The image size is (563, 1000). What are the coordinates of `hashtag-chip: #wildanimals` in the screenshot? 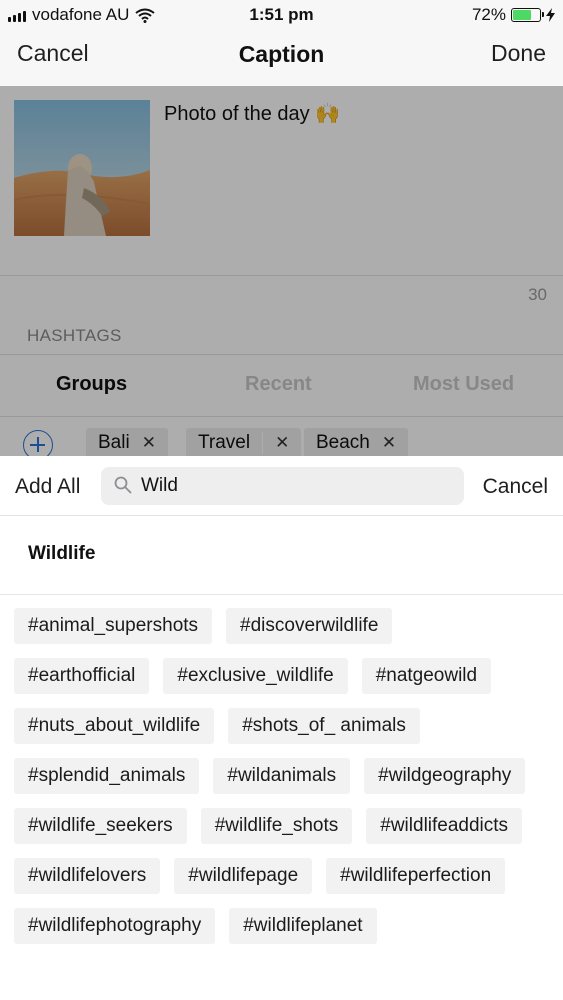 It's located at (282, 776).